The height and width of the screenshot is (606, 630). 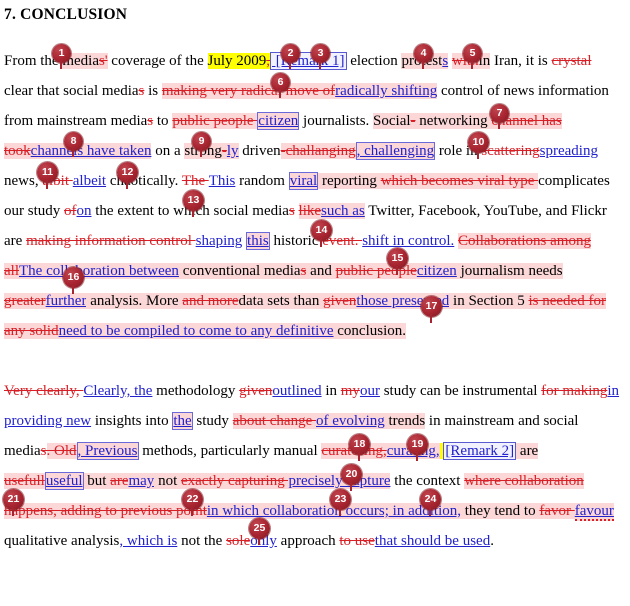 What do you see at coordinates (274, 421) in the screenshot?
I see `deleted-text-run: about change` at bounding box center [274, 421].